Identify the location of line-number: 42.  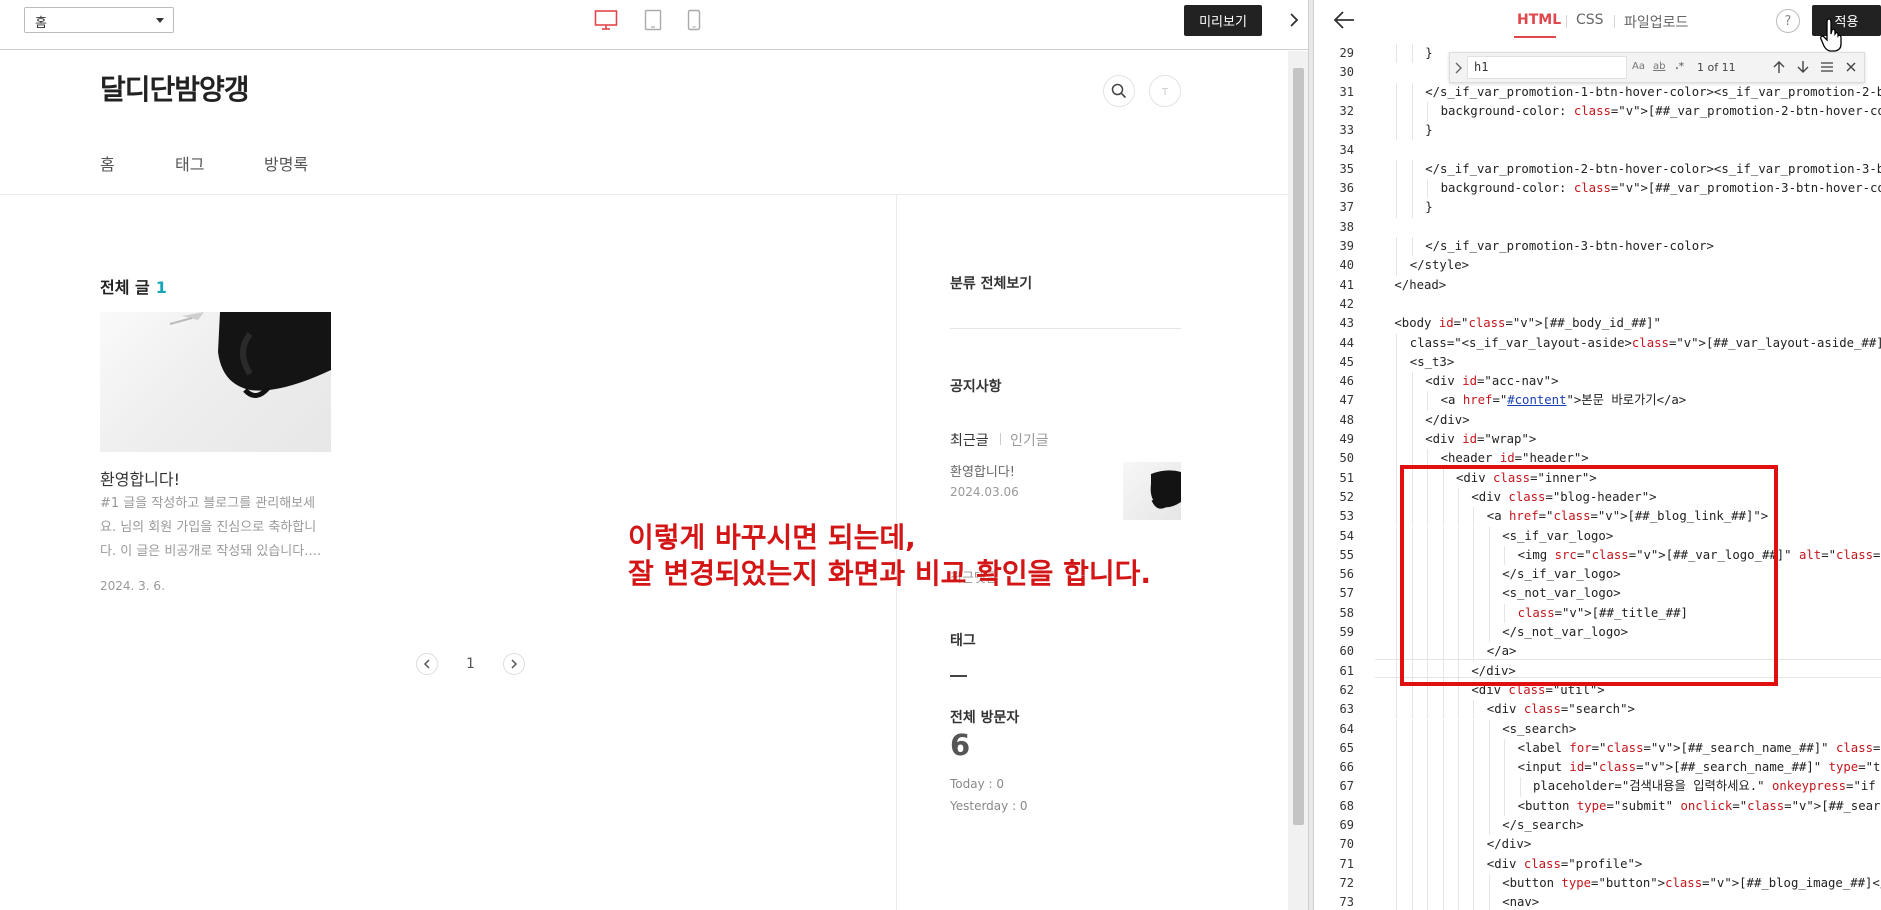
(1346, 303).